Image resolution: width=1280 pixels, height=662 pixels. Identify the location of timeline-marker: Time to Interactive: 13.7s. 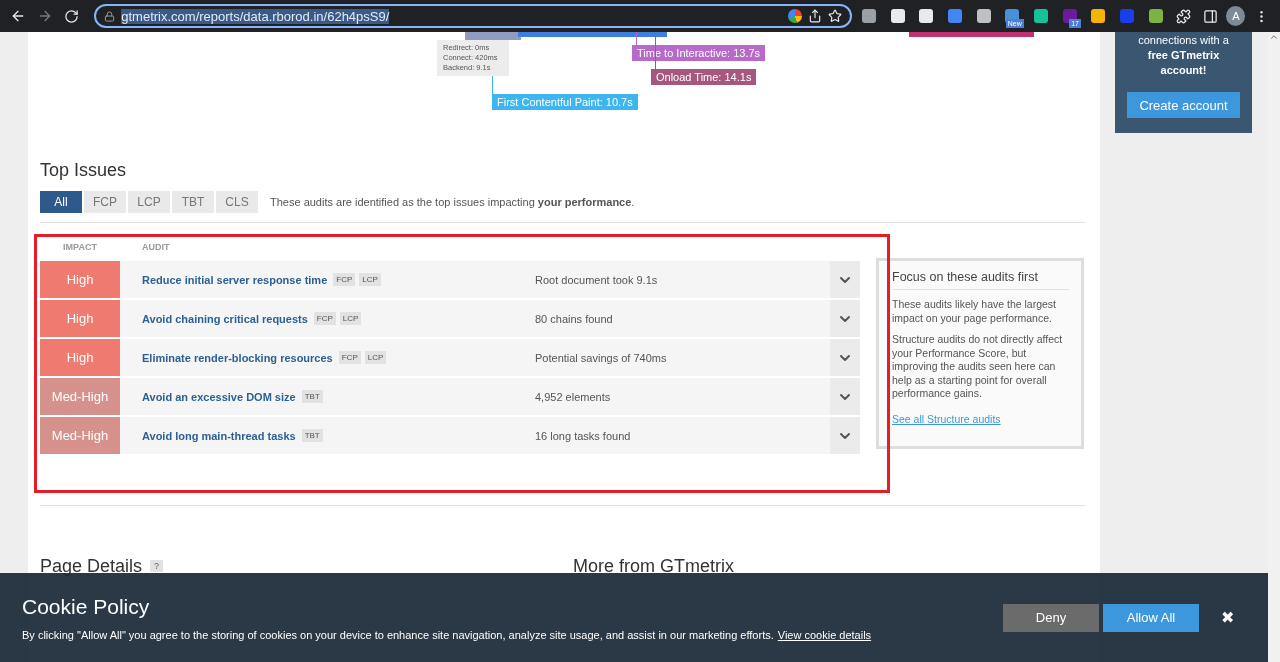
(699, 53).